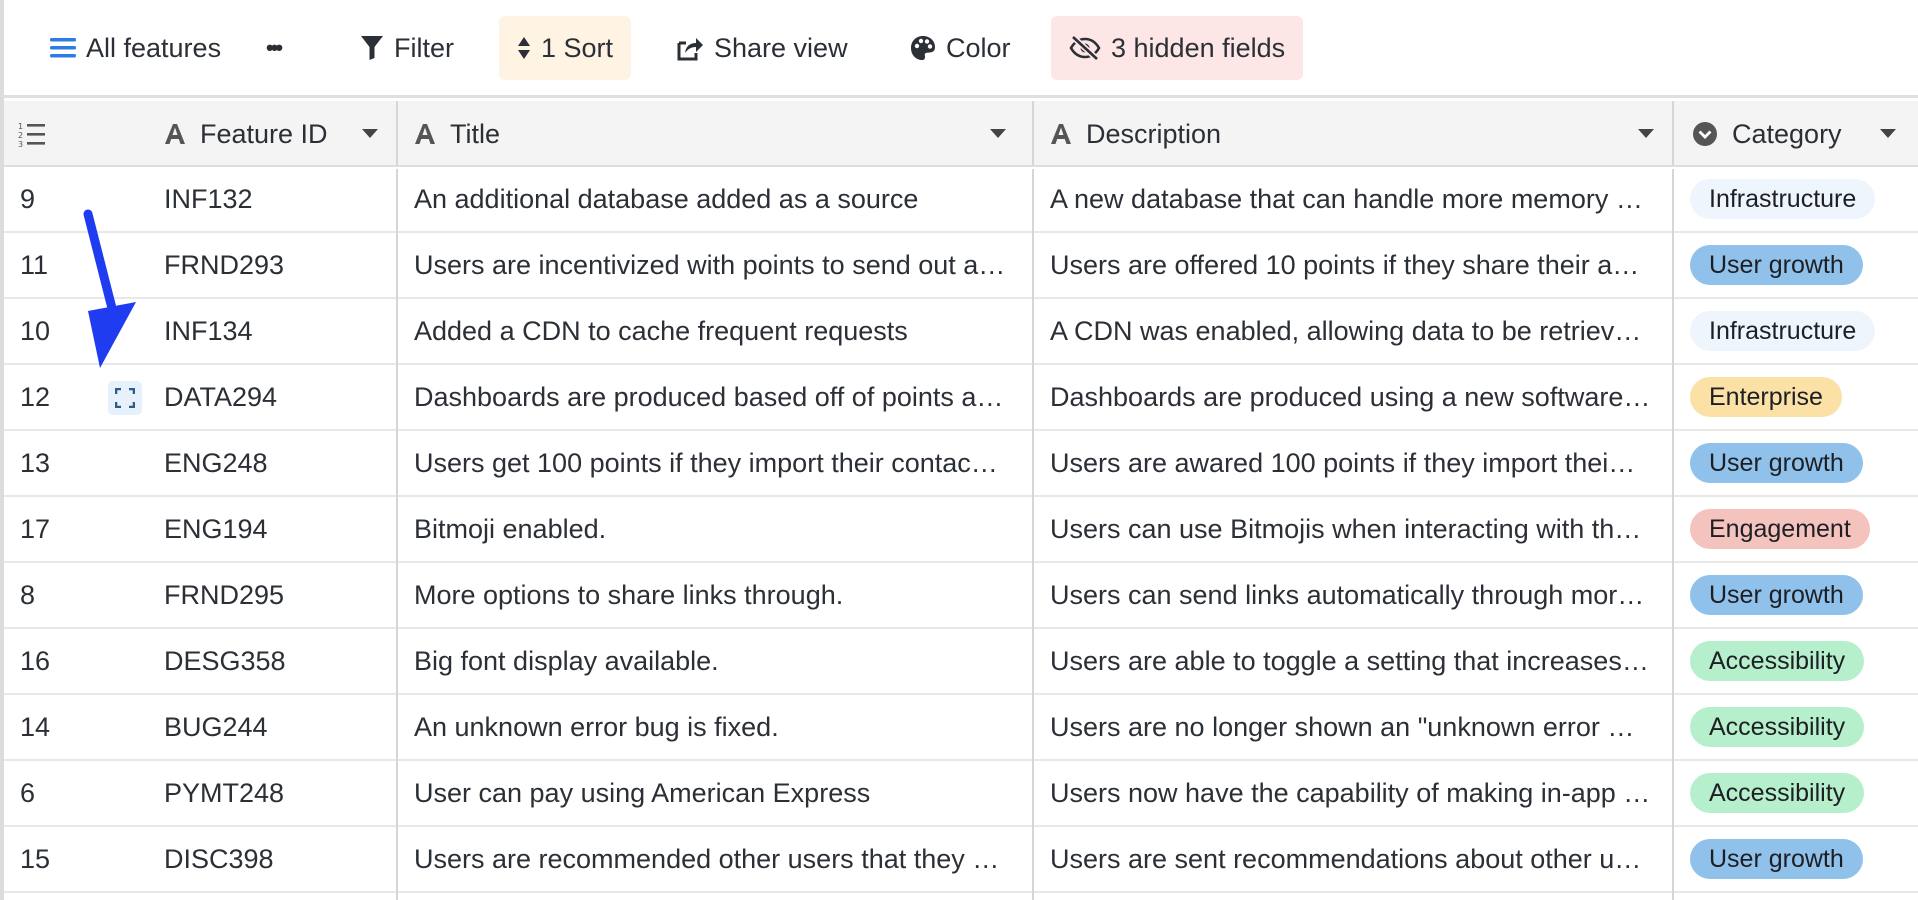 The height and width of the screenshot is (900, 1918). Describe the element at coordinates (1800, 397) in the screenshot. I see `cell-category: Enterprise` at that location.